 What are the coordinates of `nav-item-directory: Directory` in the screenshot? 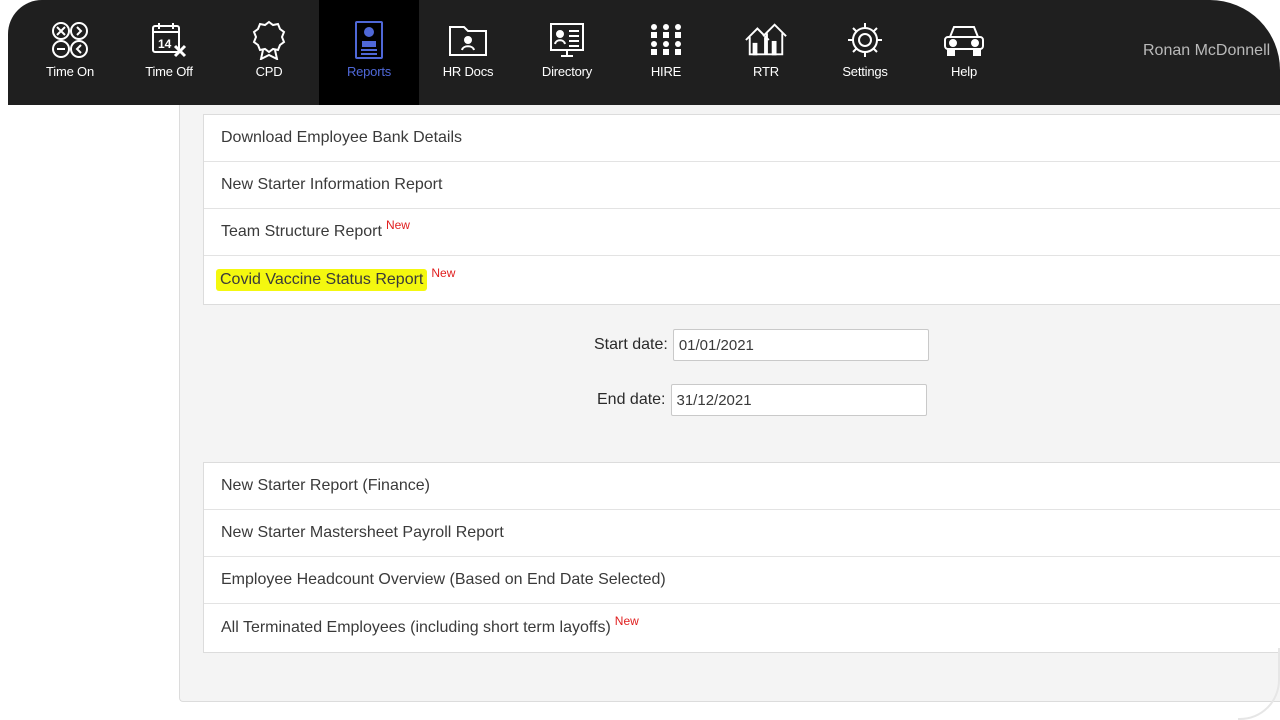 It's located at (567, 52).